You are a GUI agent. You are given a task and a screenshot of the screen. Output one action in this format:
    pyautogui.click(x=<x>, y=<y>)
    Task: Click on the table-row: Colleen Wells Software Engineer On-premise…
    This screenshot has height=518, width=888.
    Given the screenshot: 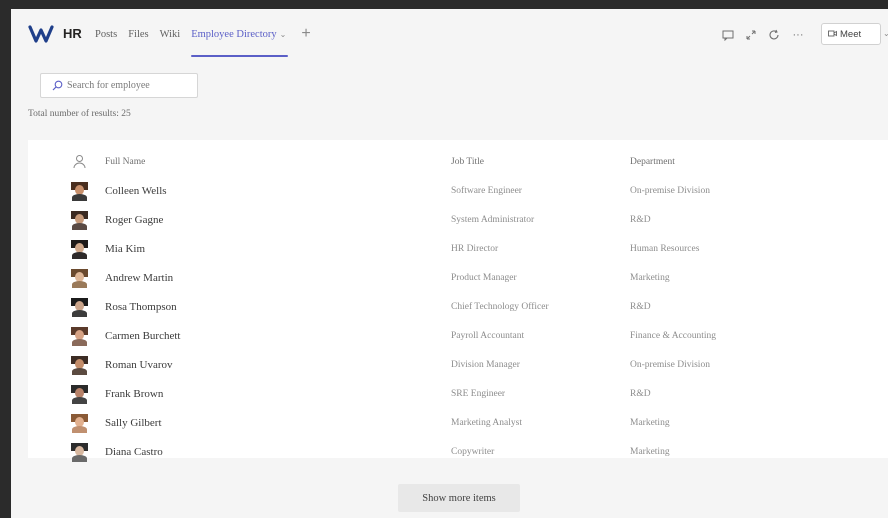 What is the action you would take?
    pyautogui.click(x=458, y=190)
    